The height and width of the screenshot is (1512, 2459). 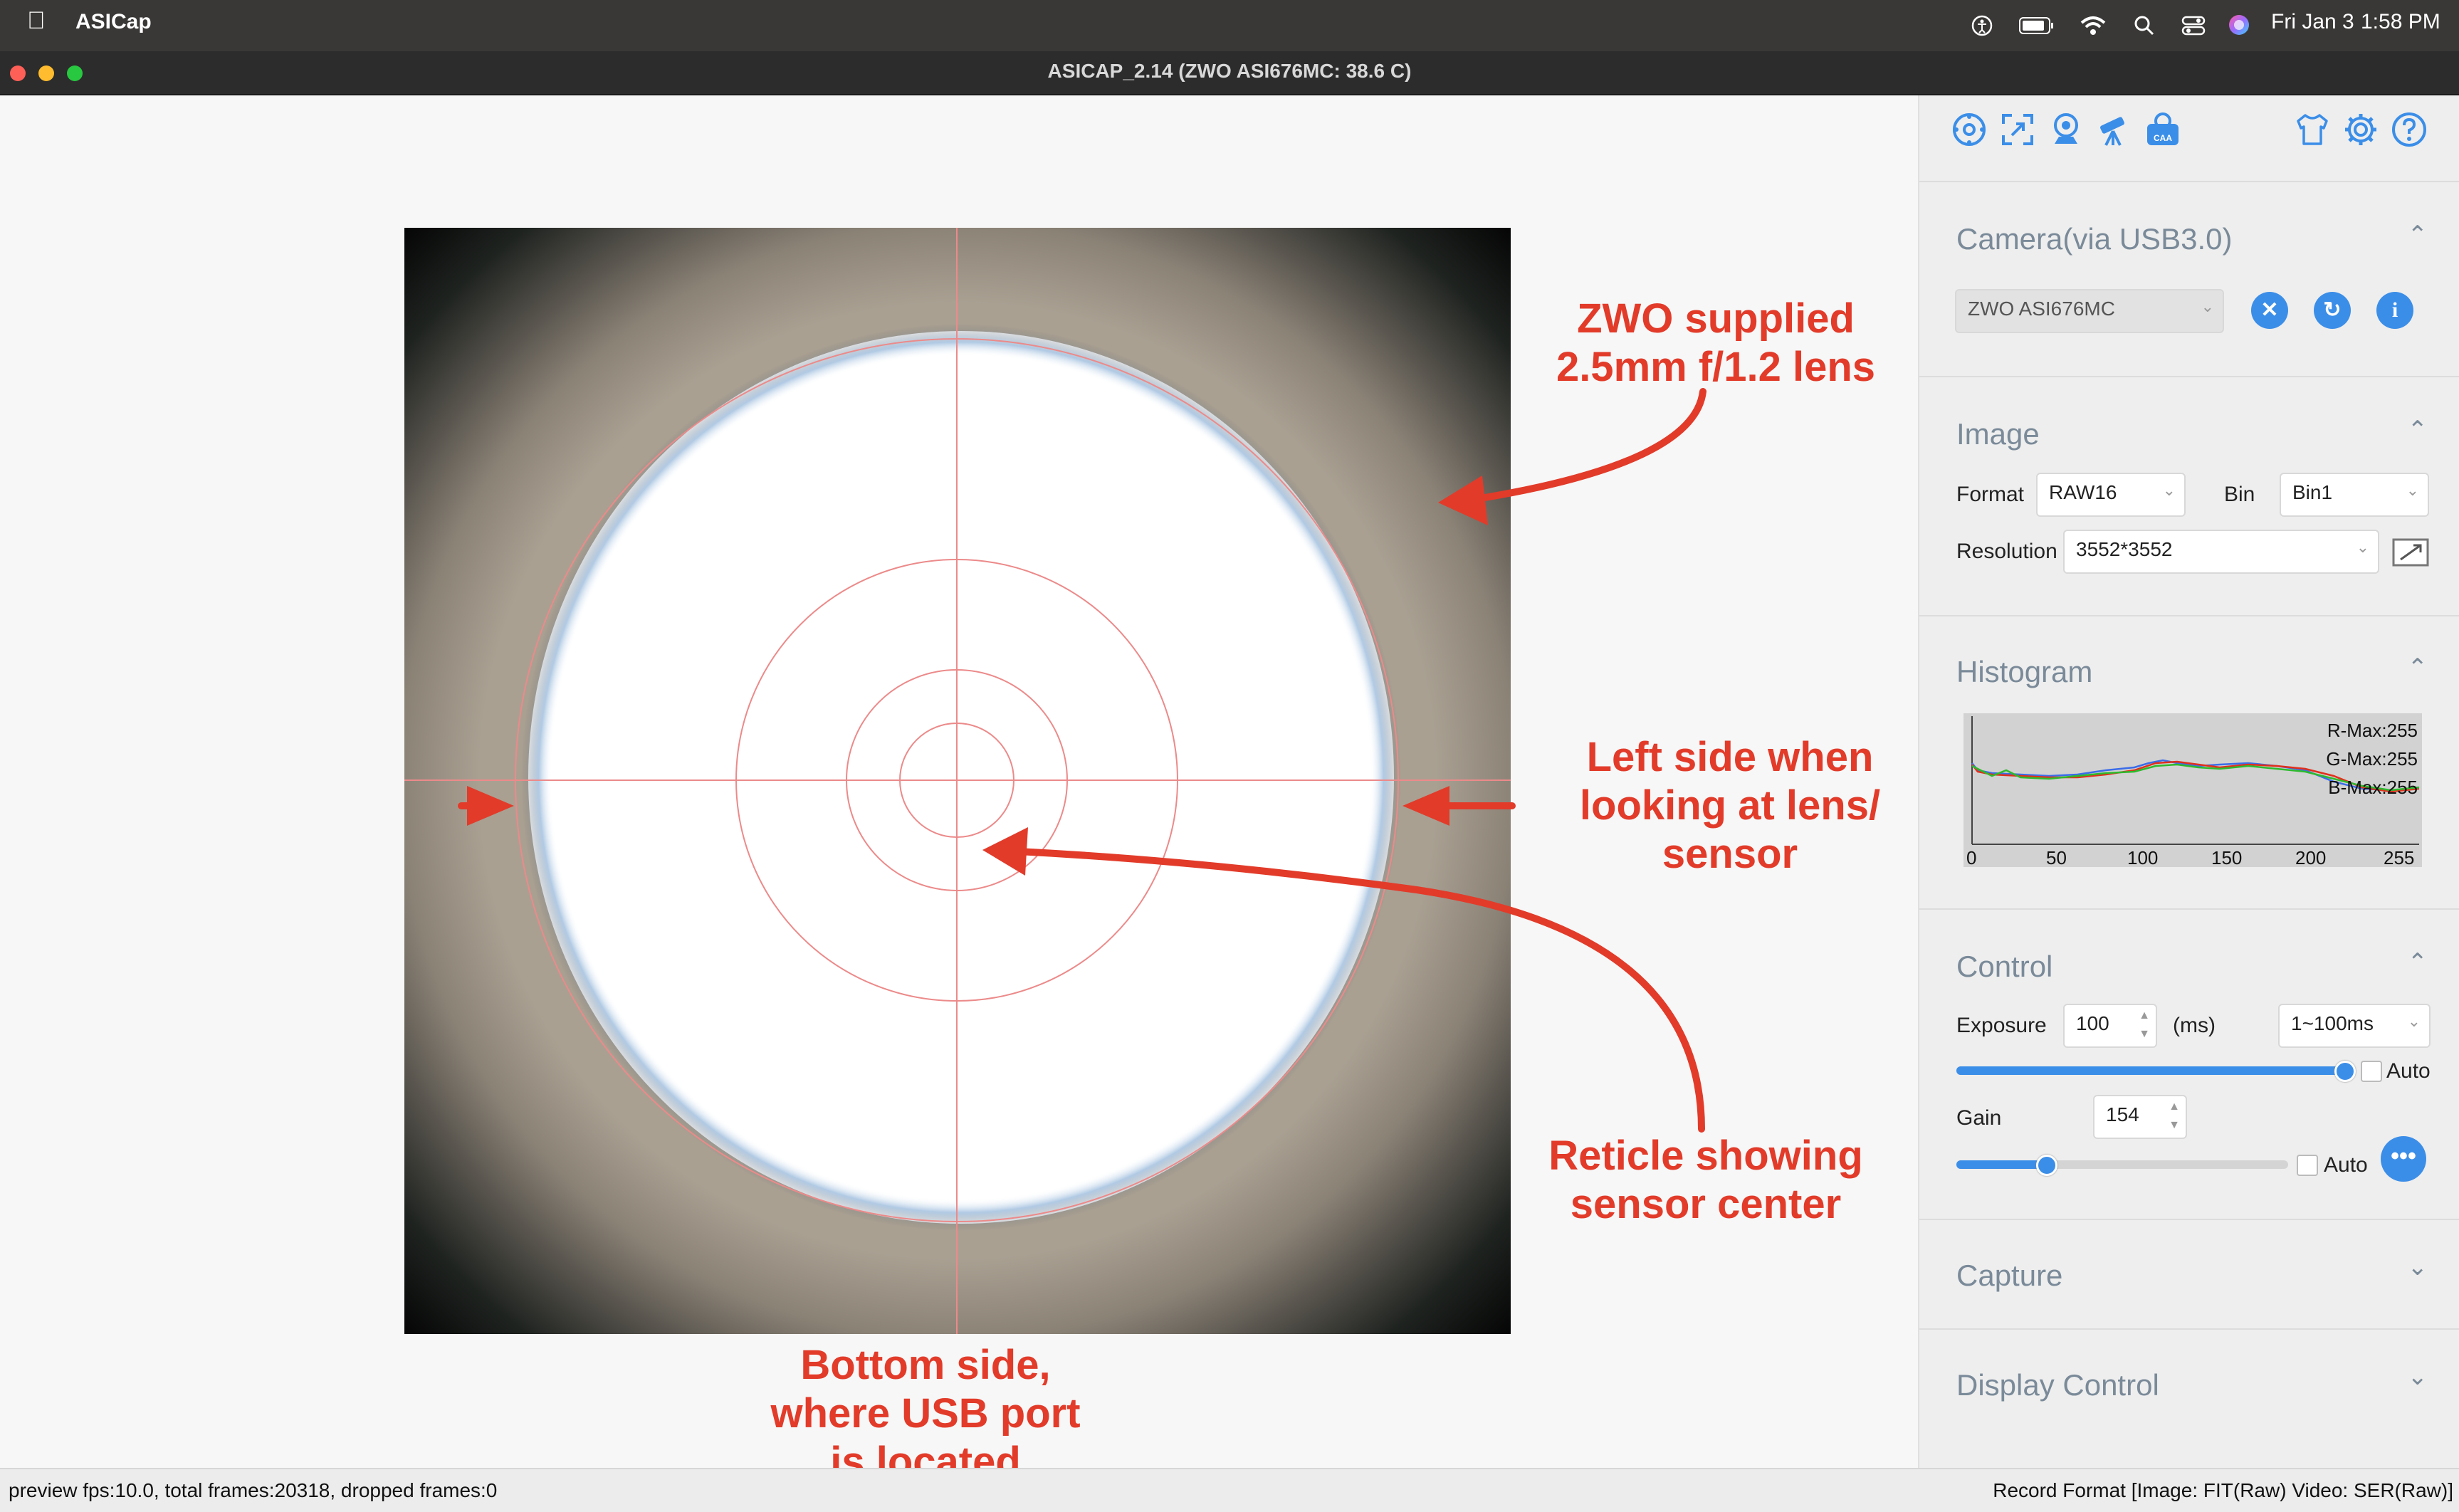 I want to click on exposure-range-select: 1~100ms ⌄, so click(x=2354, y=1026).